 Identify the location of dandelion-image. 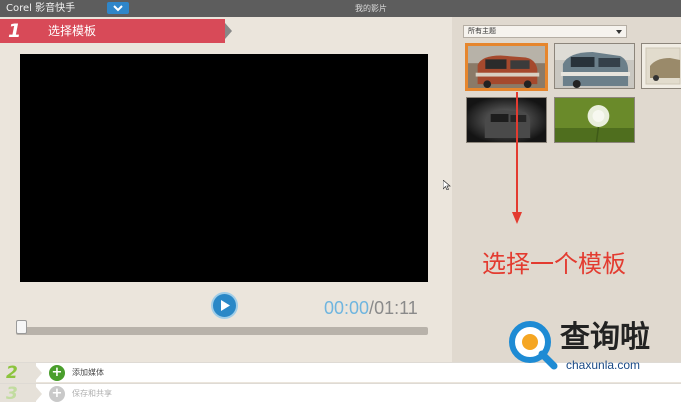
(594, 120).